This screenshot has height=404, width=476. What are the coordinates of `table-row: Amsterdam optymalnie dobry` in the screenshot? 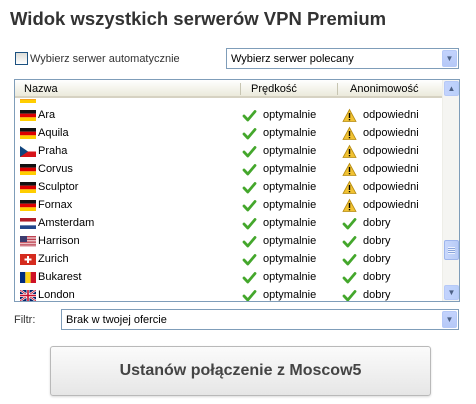 It's located at (228, 223).